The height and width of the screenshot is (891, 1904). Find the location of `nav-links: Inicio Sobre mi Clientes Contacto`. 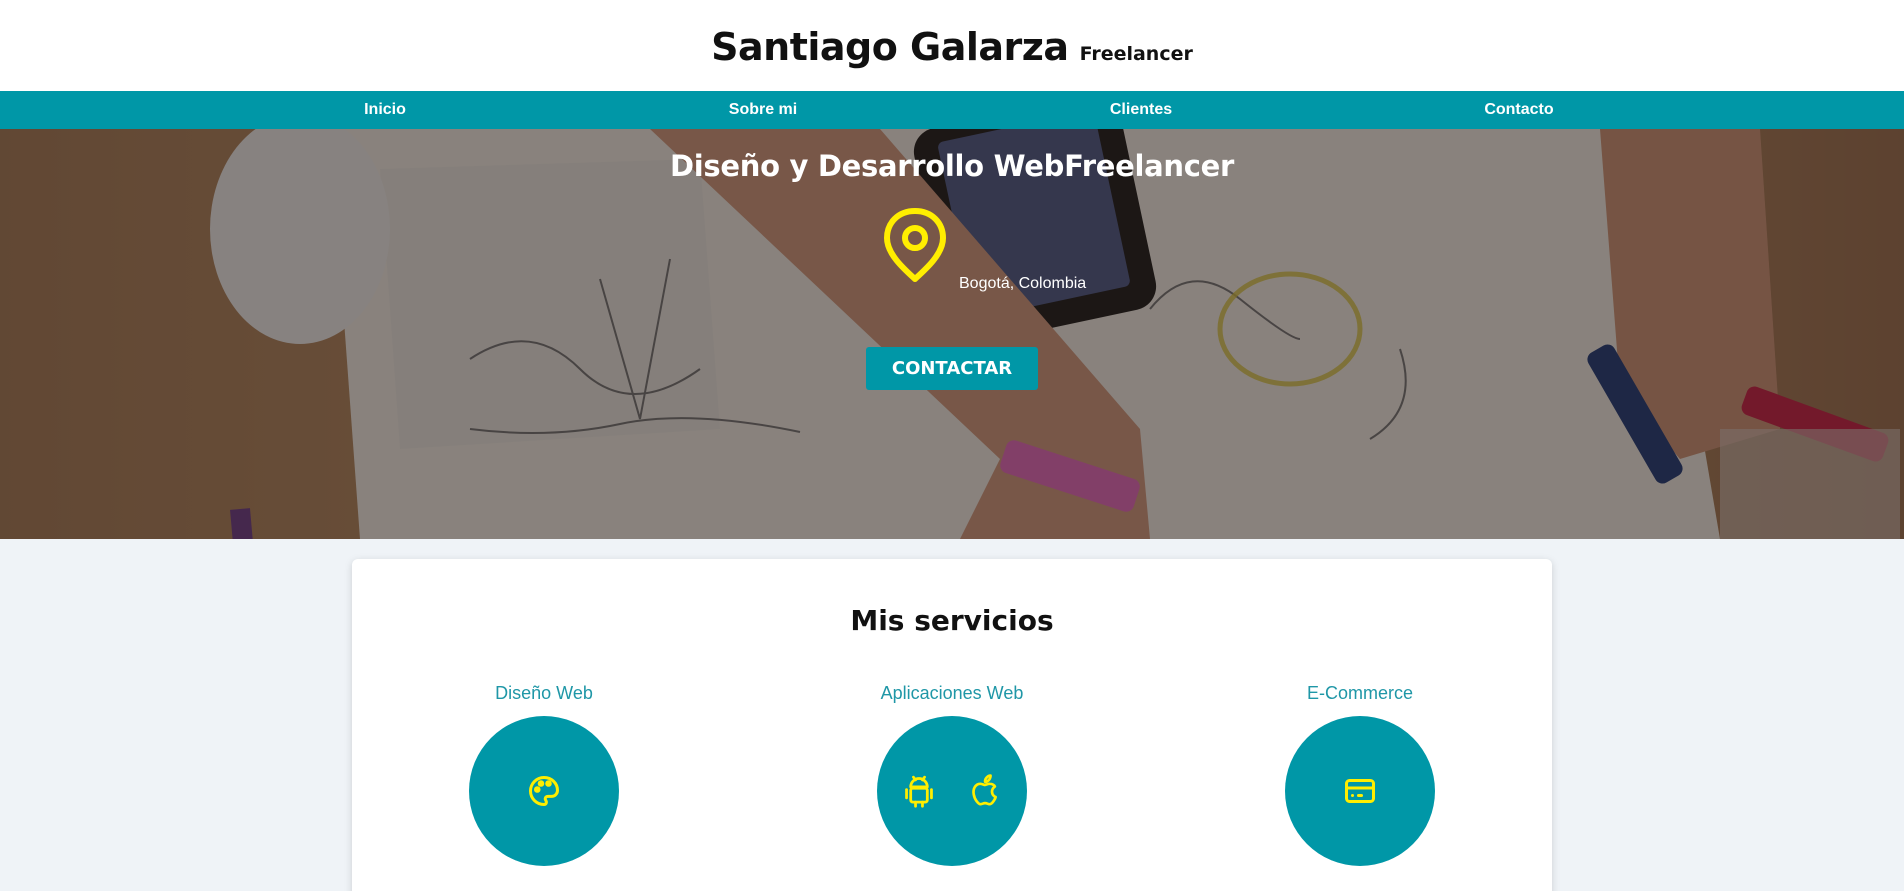

nav-links: Inicio Sobre mi Clientes Contacto is located at coordinates (952, 110).